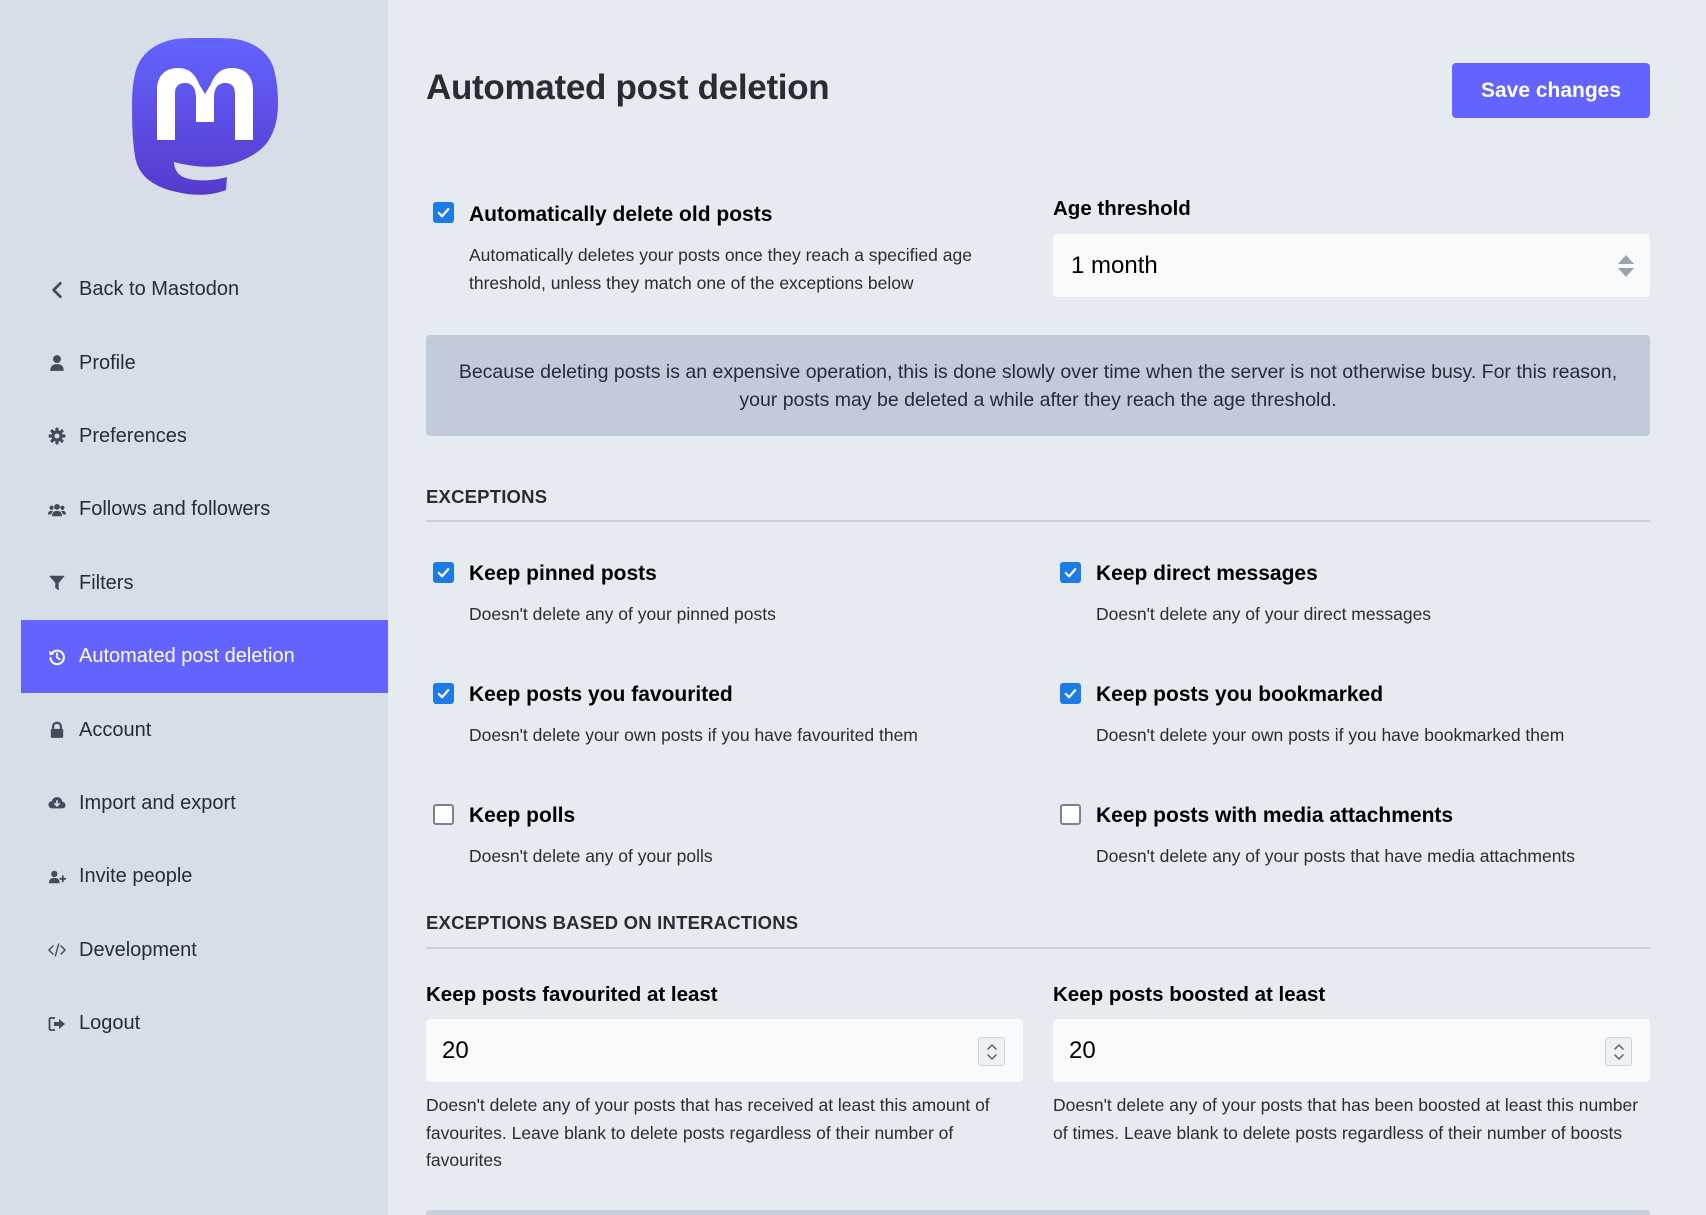 The height and width of the screenshot is (1215, 1706). I want to click on chevron-left-icon, so click(57, 290).